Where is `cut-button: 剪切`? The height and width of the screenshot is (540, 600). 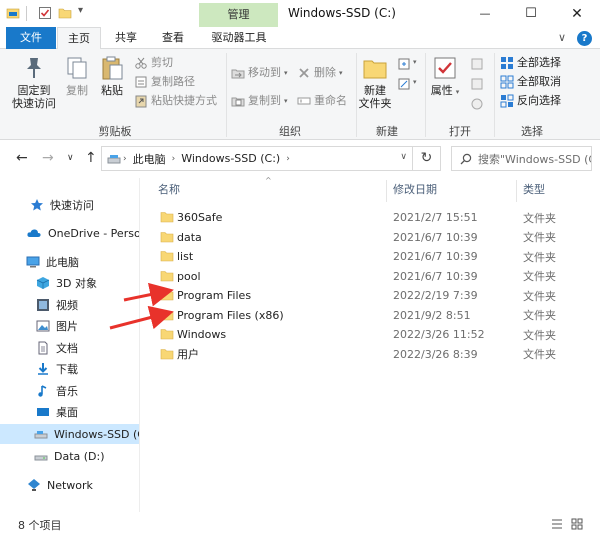
cut-button: 剪切 is located at coordinates (153, 63).